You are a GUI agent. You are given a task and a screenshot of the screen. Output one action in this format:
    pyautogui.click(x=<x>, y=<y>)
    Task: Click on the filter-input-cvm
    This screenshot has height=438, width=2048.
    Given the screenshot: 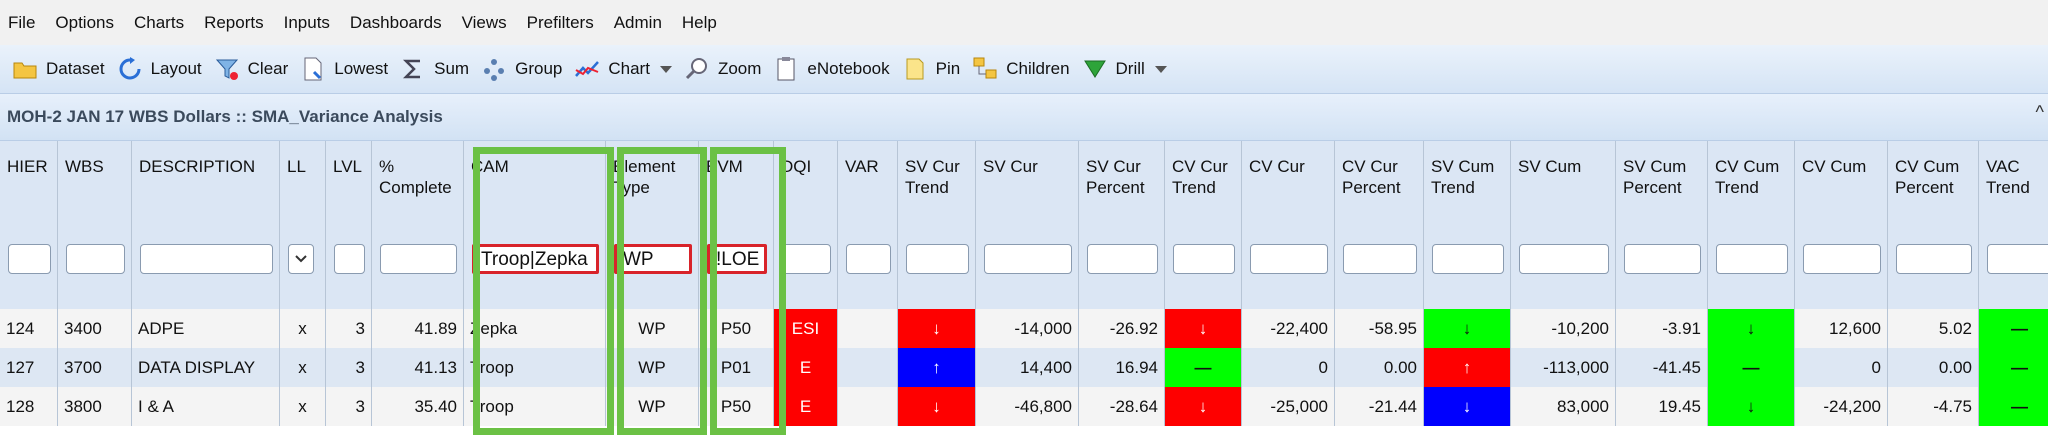 What is the action you would take?
    pyautogui.click(x=1842, y=259)
    